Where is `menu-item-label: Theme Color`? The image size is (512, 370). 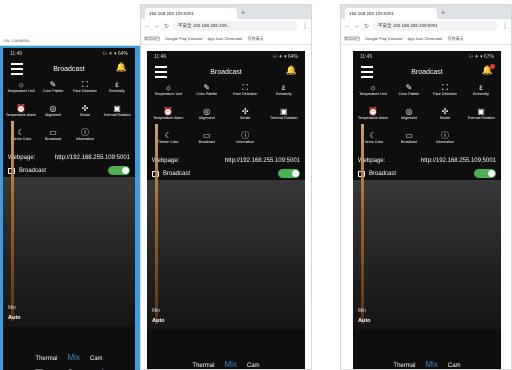
menu-item-label: Theme Color is located at coordinates (168, 142).